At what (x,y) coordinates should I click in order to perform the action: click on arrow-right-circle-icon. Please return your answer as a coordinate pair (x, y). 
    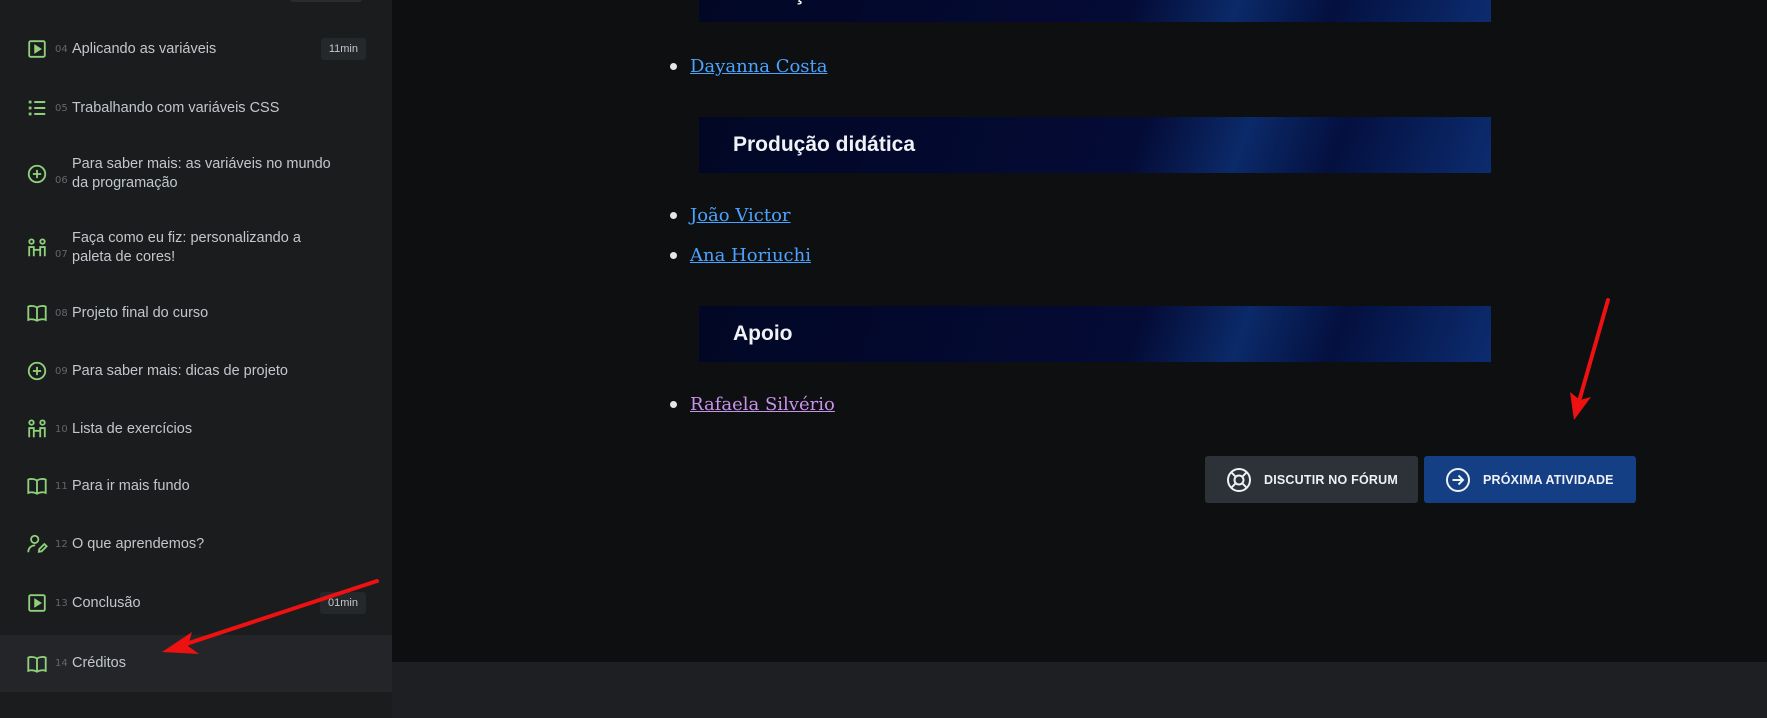
    Looking at the image, I should click on (1458, 480).